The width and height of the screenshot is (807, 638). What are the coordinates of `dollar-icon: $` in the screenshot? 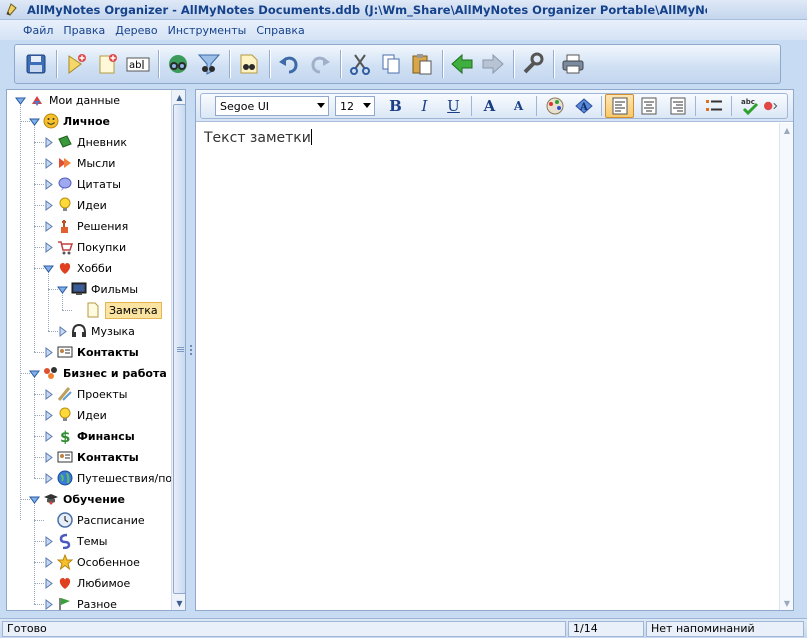 It's located at (65, 436).